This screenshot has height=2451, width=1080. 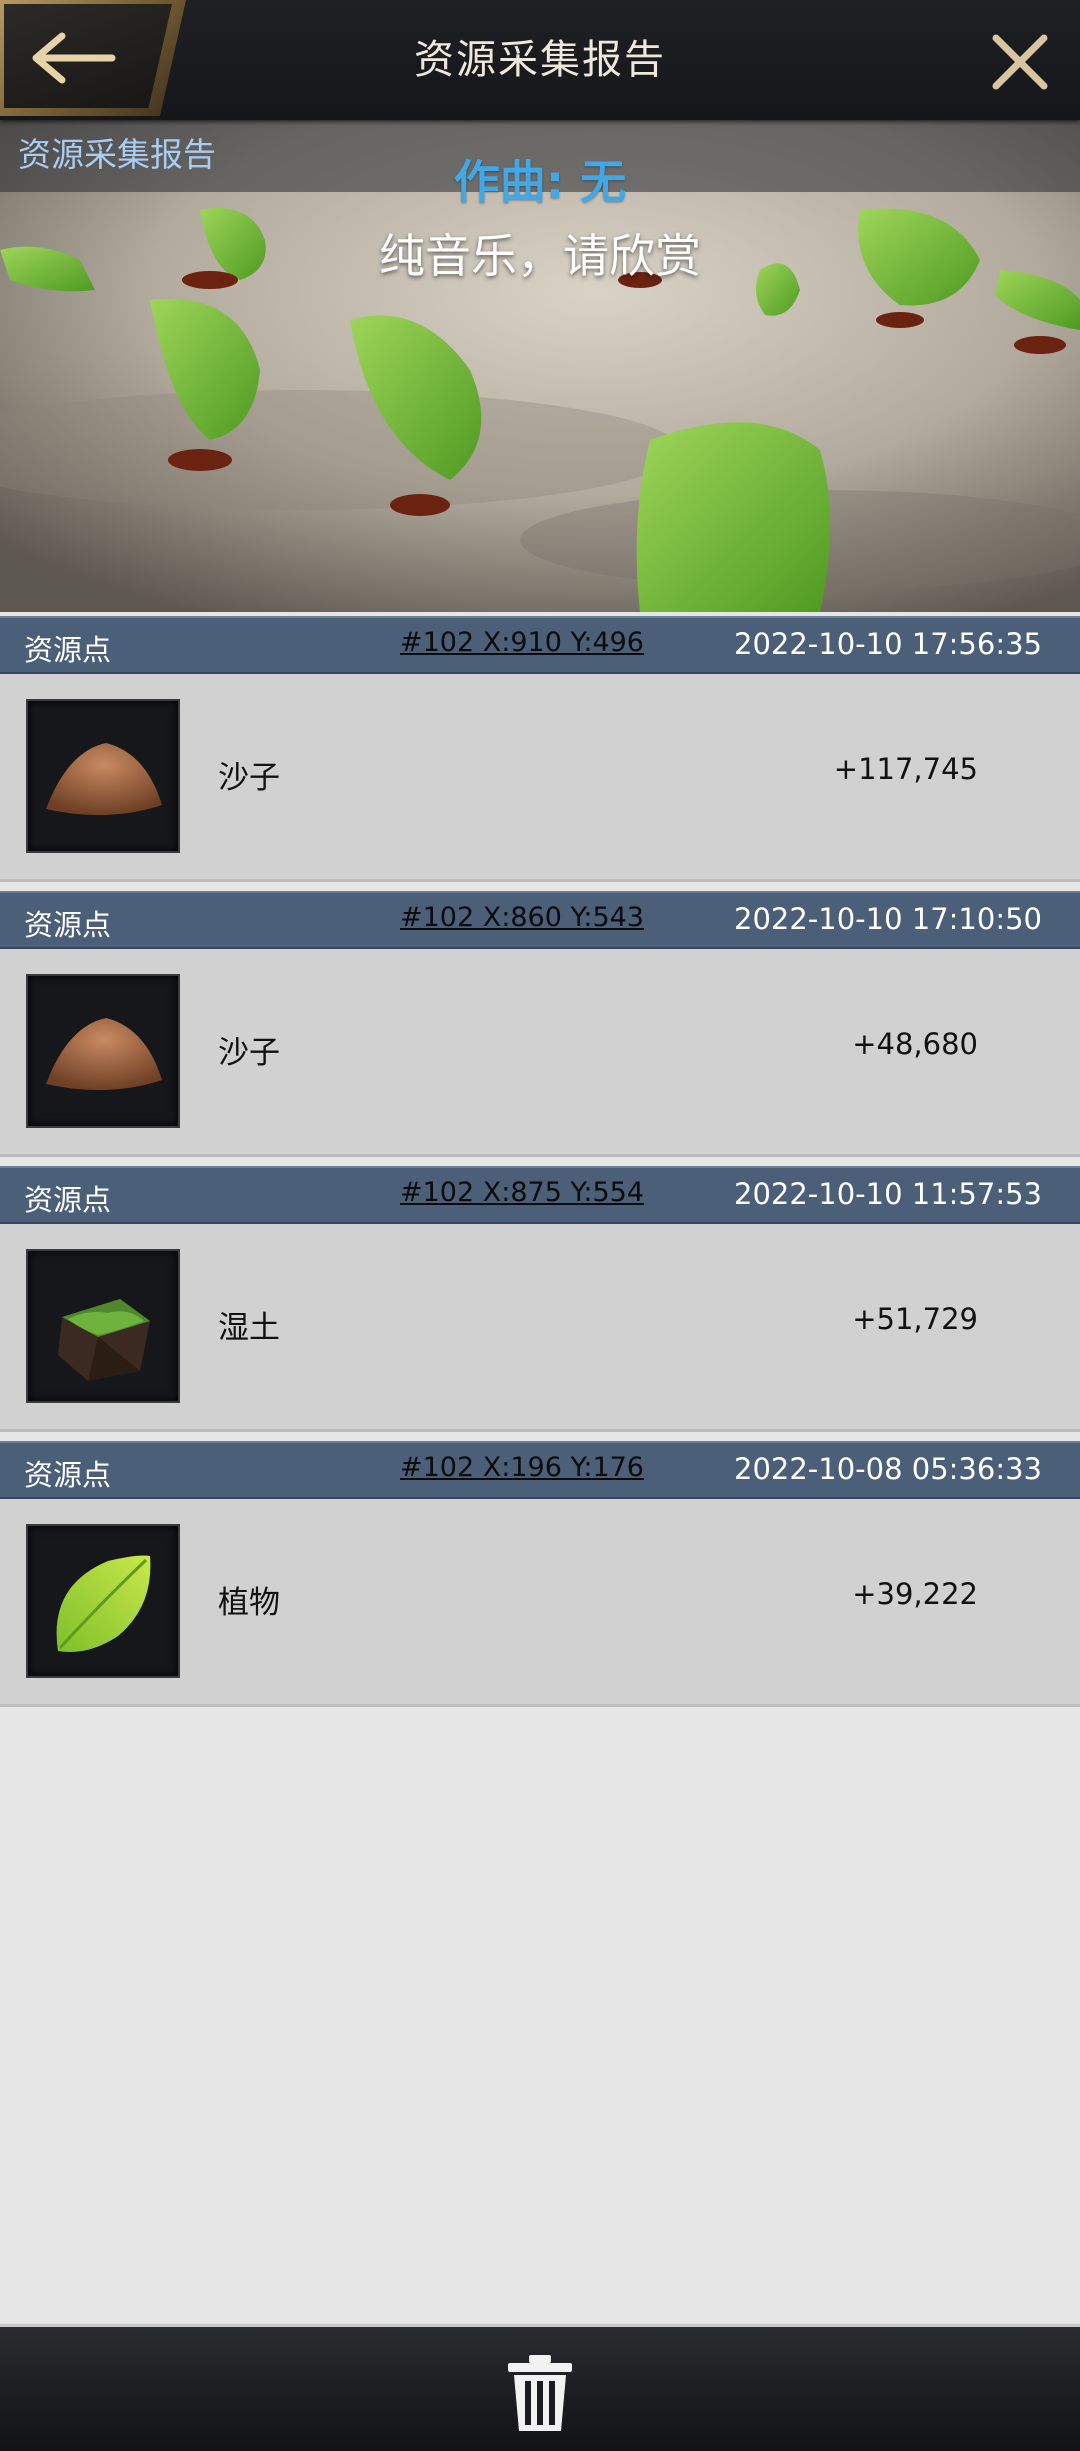 I want to click on composer-text: 作曲: 无, so click(x=540, y=182).